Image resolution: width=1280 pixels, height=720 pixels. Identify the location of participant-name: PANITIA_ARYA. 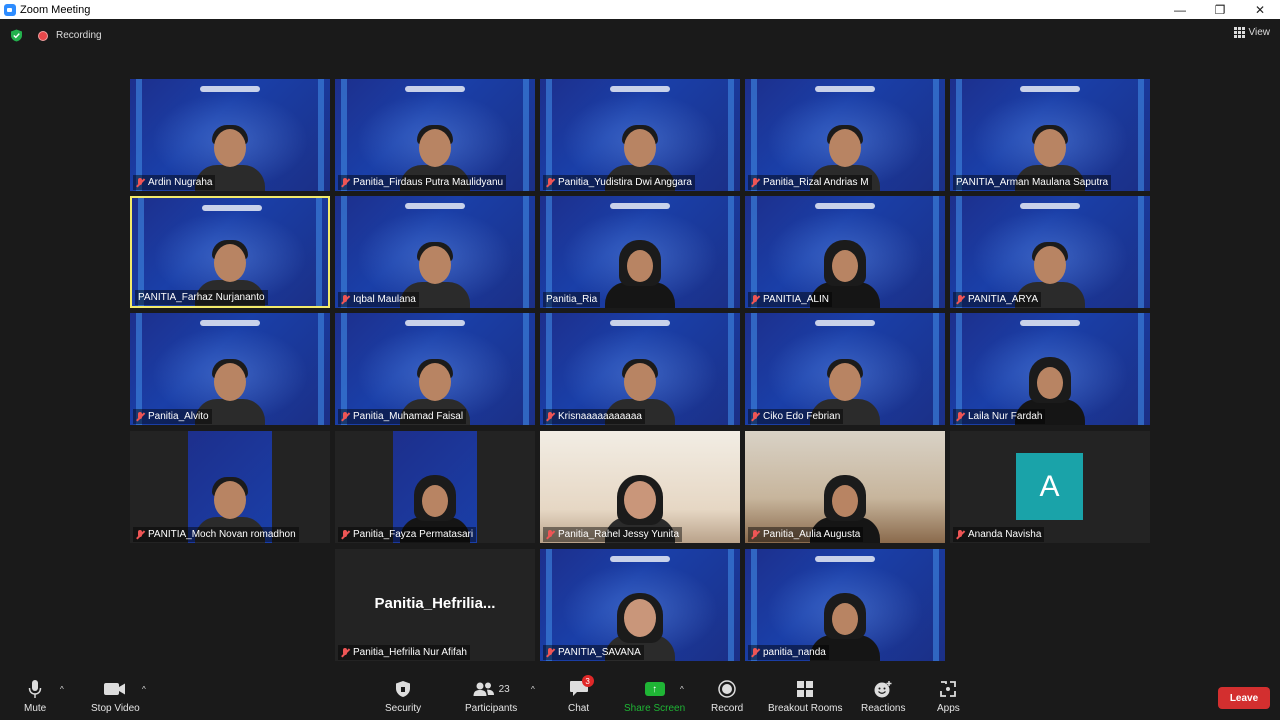
(1003, 299).